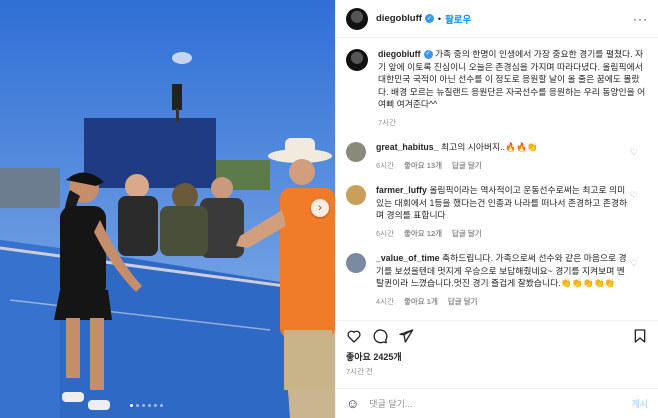 The width and height of the screenshot is (658, 418). I want to click on comment-icon, so click(380, 336).